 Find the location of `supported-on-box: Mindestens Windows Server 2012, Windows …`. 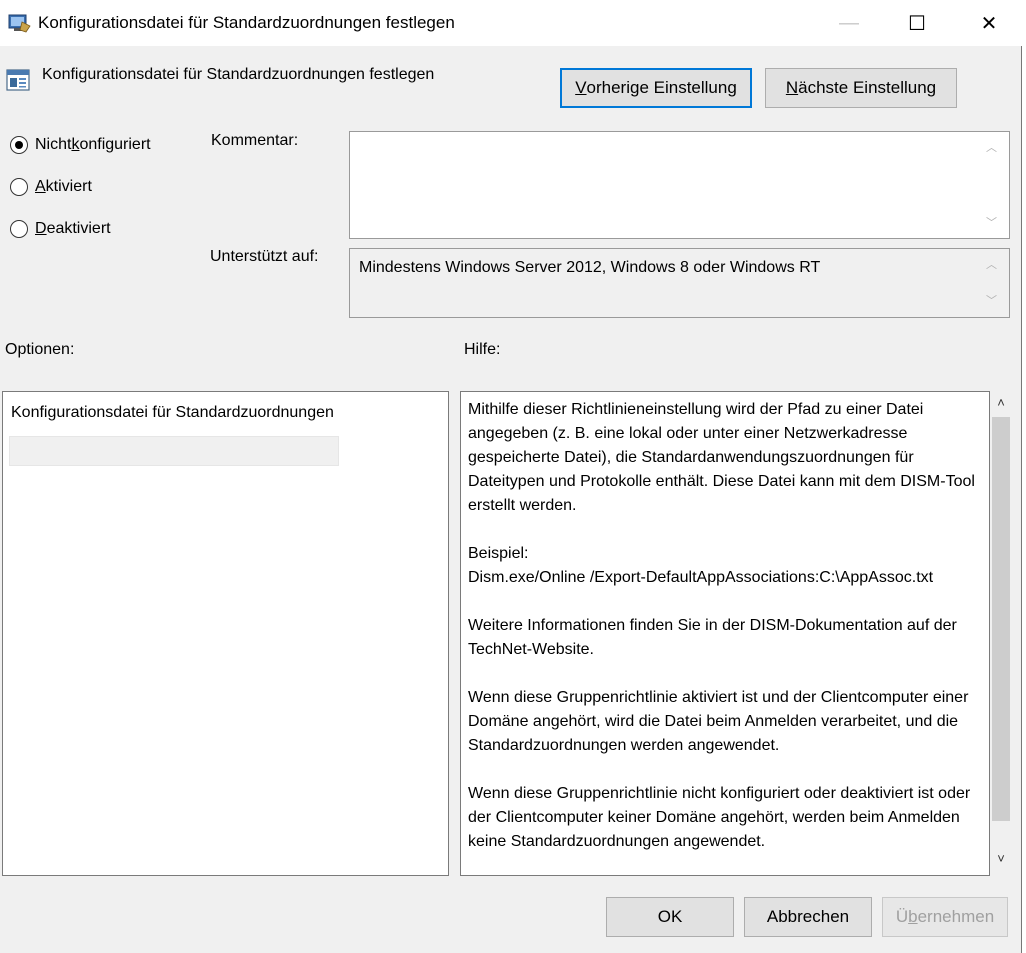

supported-on-box: Mindestens Windows Server 2012, Windows … is located at coordinates (679, 283).